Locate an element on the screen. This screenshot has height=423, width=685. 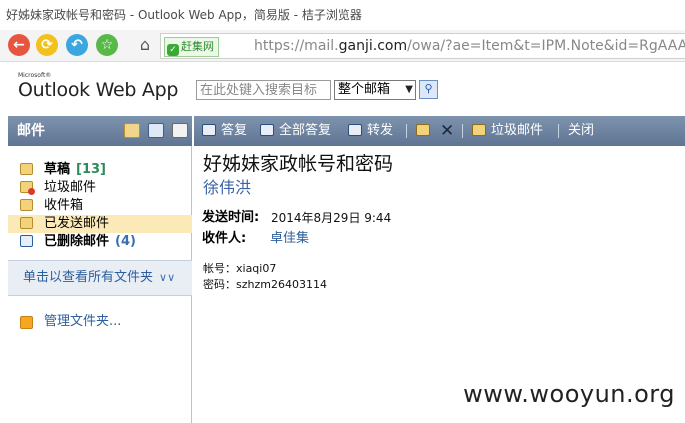
close-label: 关闭 is located at coordinates (581, 130).